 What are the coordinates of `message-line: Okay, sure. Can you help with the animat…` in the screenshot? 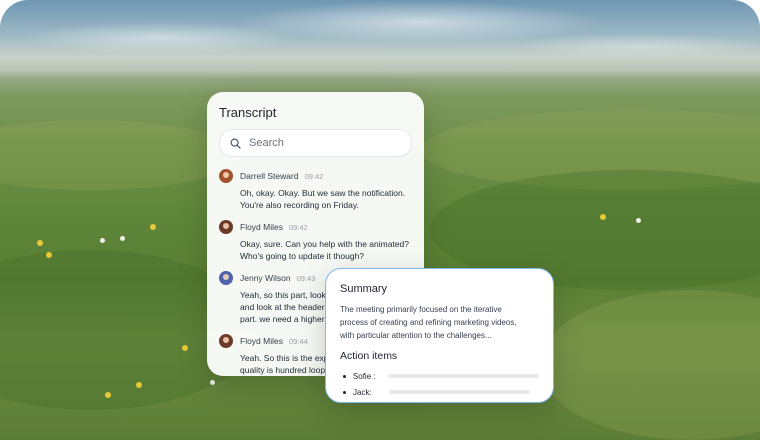 It's located at (324, 244).